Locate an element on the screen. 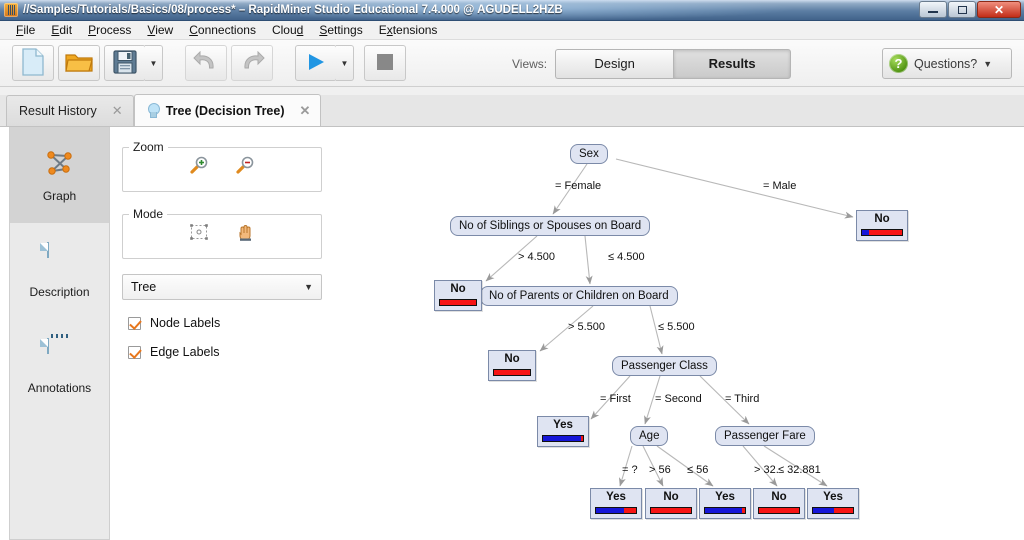  menu-item-settings: Settings is located at coordinates (340, 30).